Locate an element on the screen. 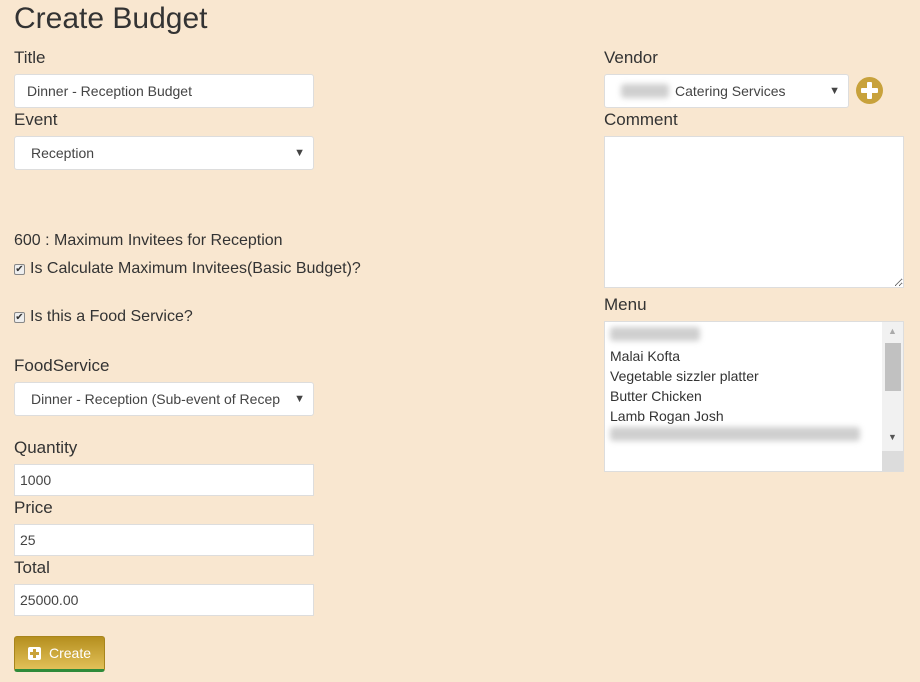 The height and width of the screenshot is (682, 920). food-service-row: ✔ Is this a Food Service? is located at coordinates (103, 317).